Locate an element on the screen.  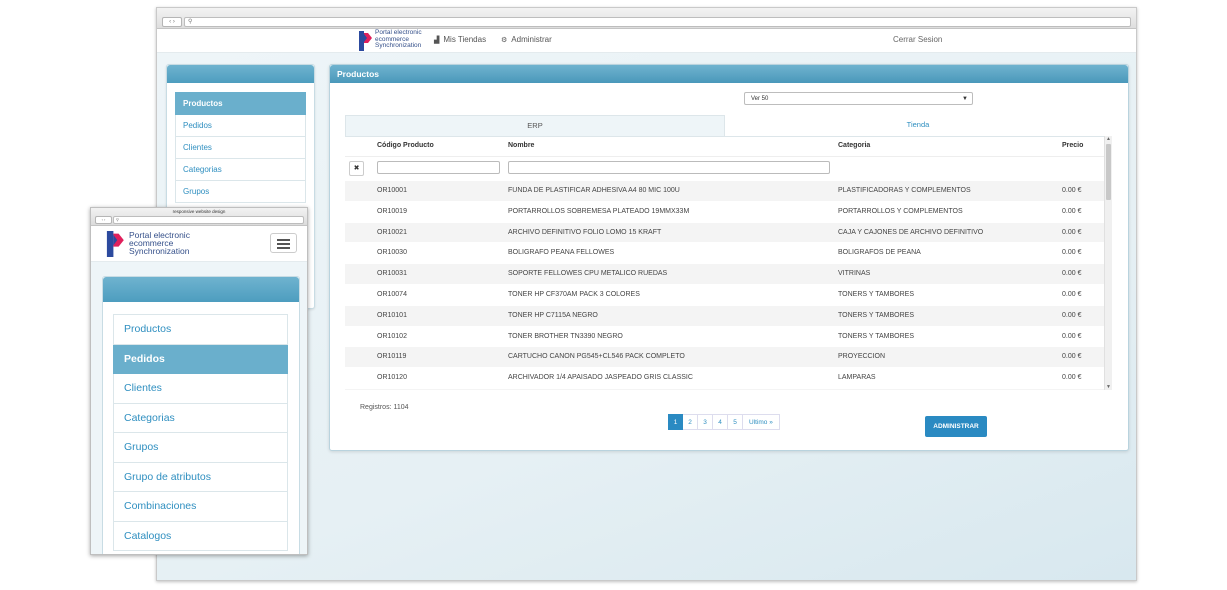
mobile-menu-item-grupos: Grupos is located at coordinates (200, 448).